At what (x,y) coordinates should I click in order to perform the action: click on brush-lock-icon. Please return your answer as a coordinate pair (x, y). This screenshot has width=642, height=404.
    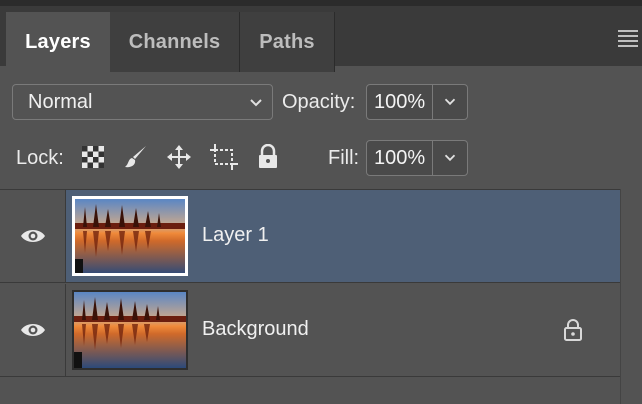
    Looking at the image, I should click on (136, 157).